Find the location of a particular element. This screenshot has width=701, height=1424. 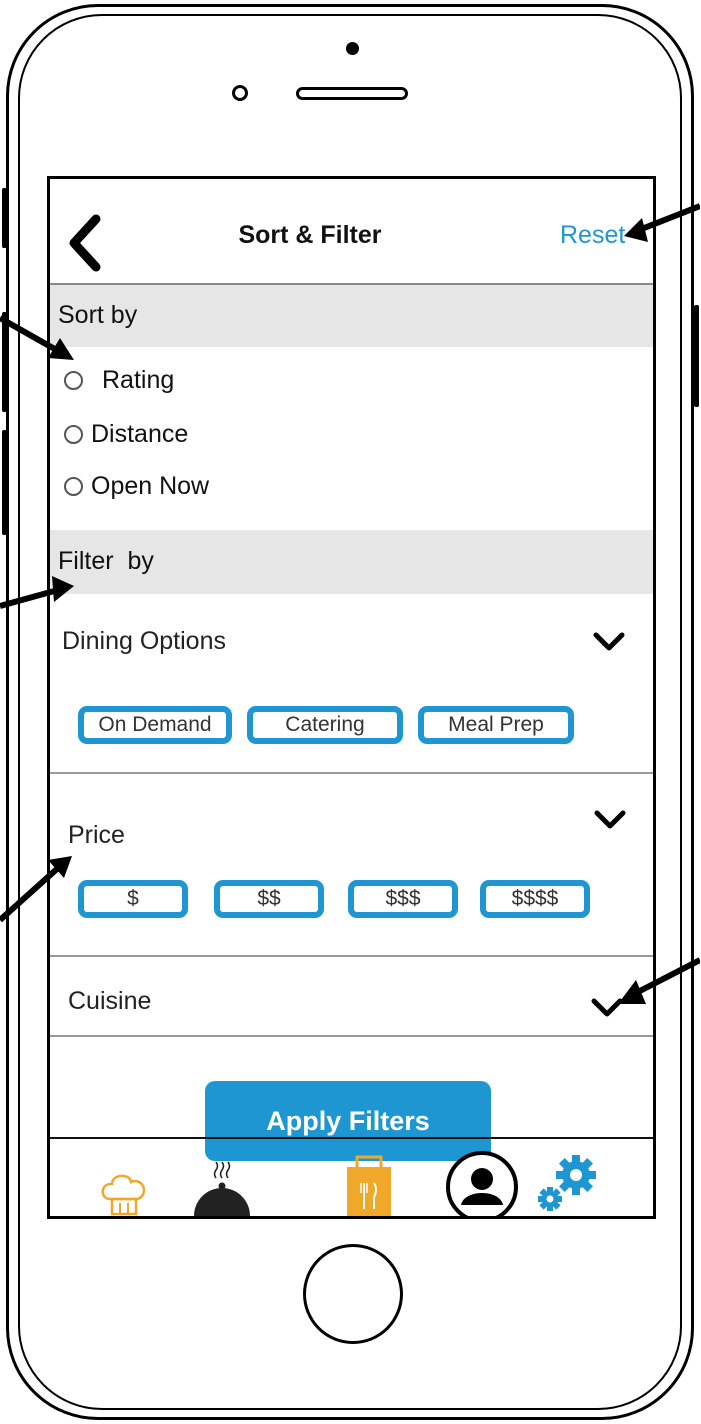

side-button-left-top is located at coordinates (4, 218).